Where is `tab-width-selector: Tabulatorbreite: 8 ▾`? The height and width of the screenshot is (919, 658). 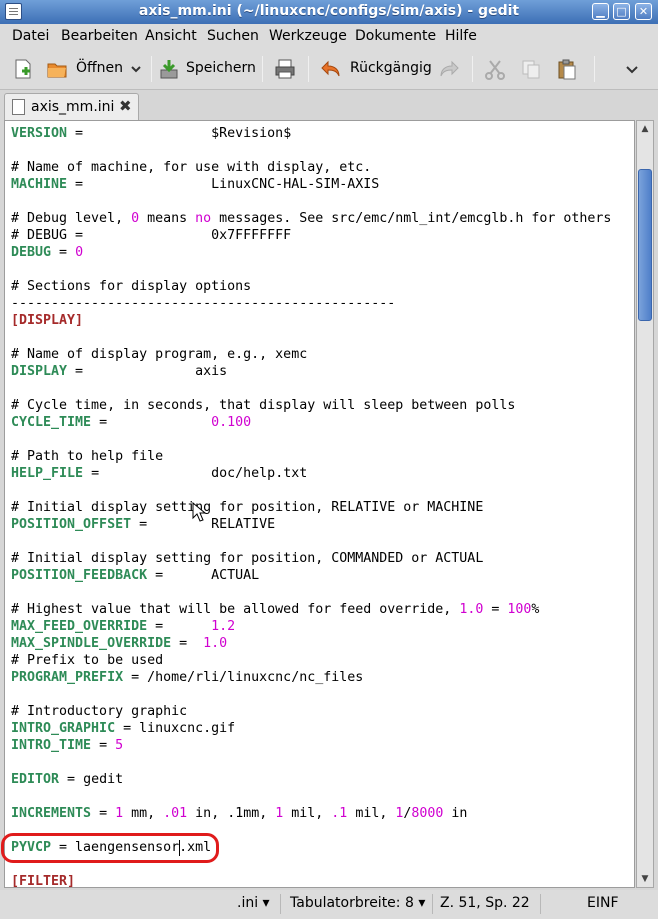
tab-width-selector: Tabulatorbreite: 8 ▾ is located at coordinates (357, 903).